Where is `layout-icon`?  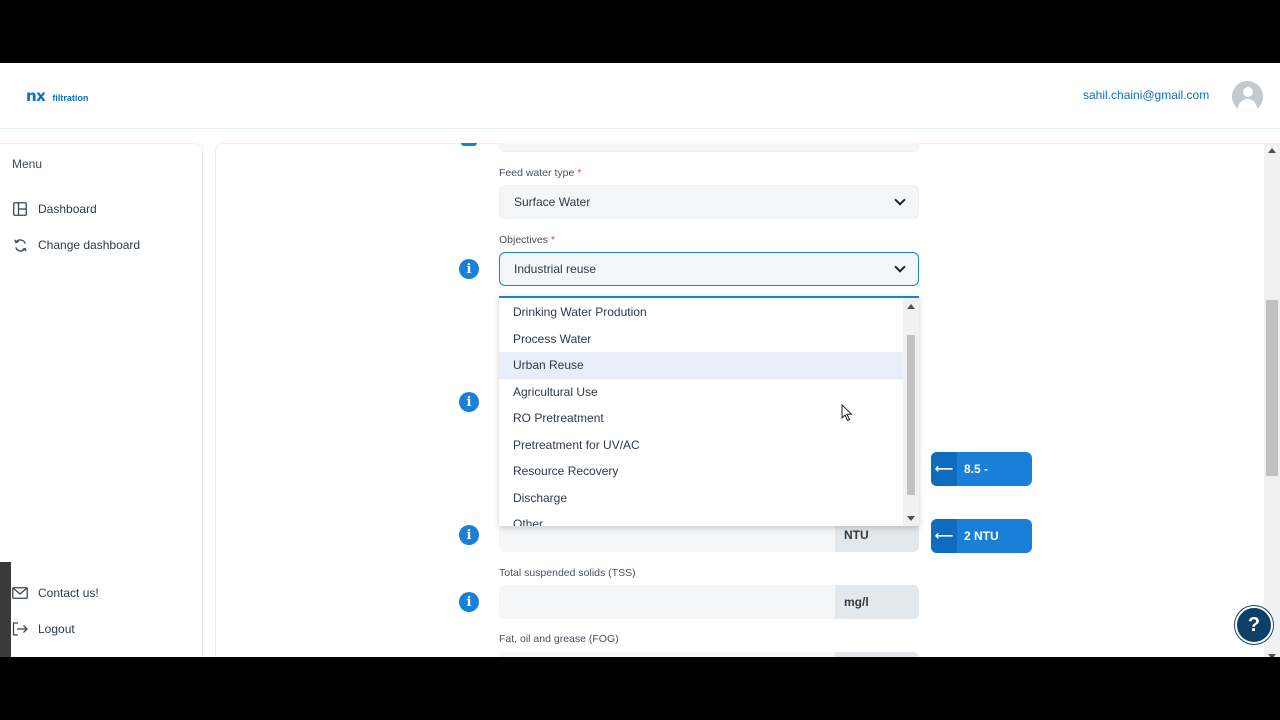
layout-icon is located at coordinates (20, 209).